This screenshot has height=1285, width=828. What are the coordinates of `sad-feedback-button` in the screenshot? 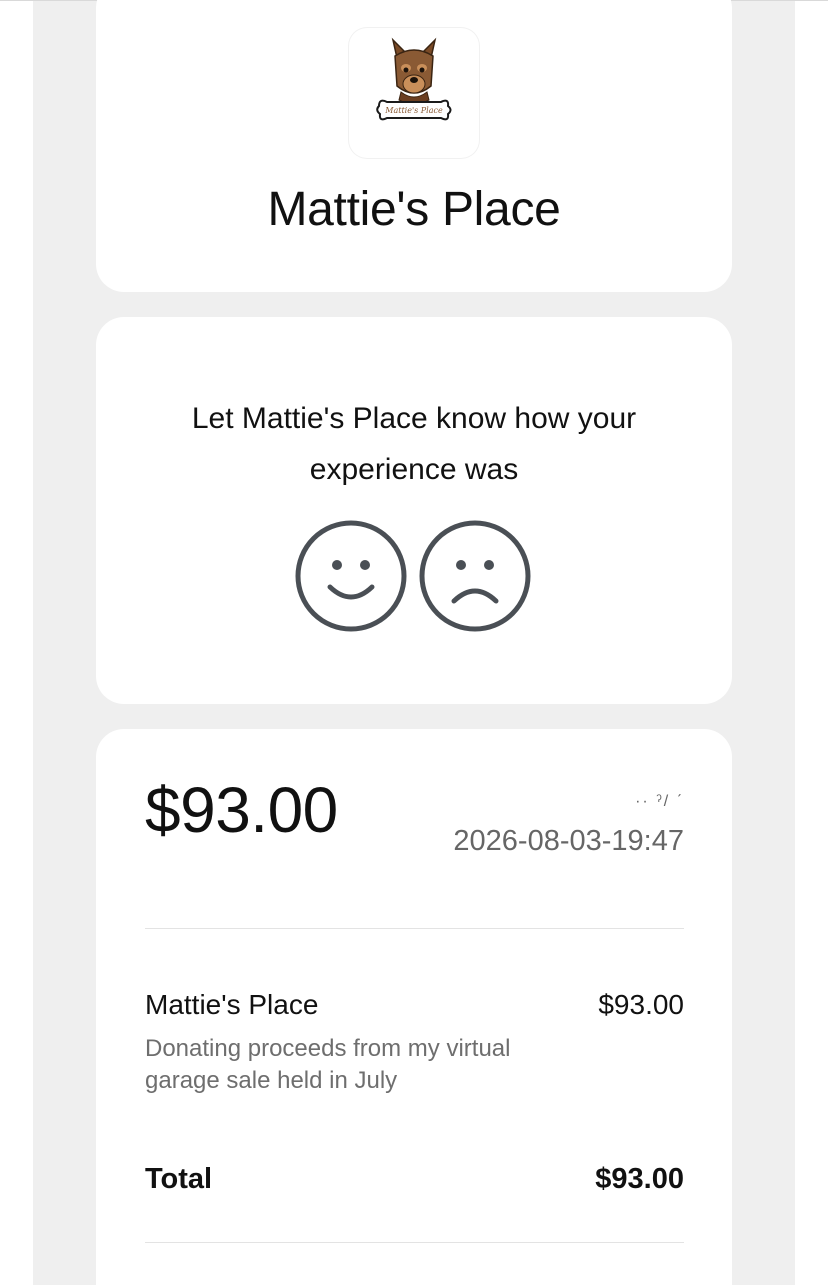 It's located at (475, 576).